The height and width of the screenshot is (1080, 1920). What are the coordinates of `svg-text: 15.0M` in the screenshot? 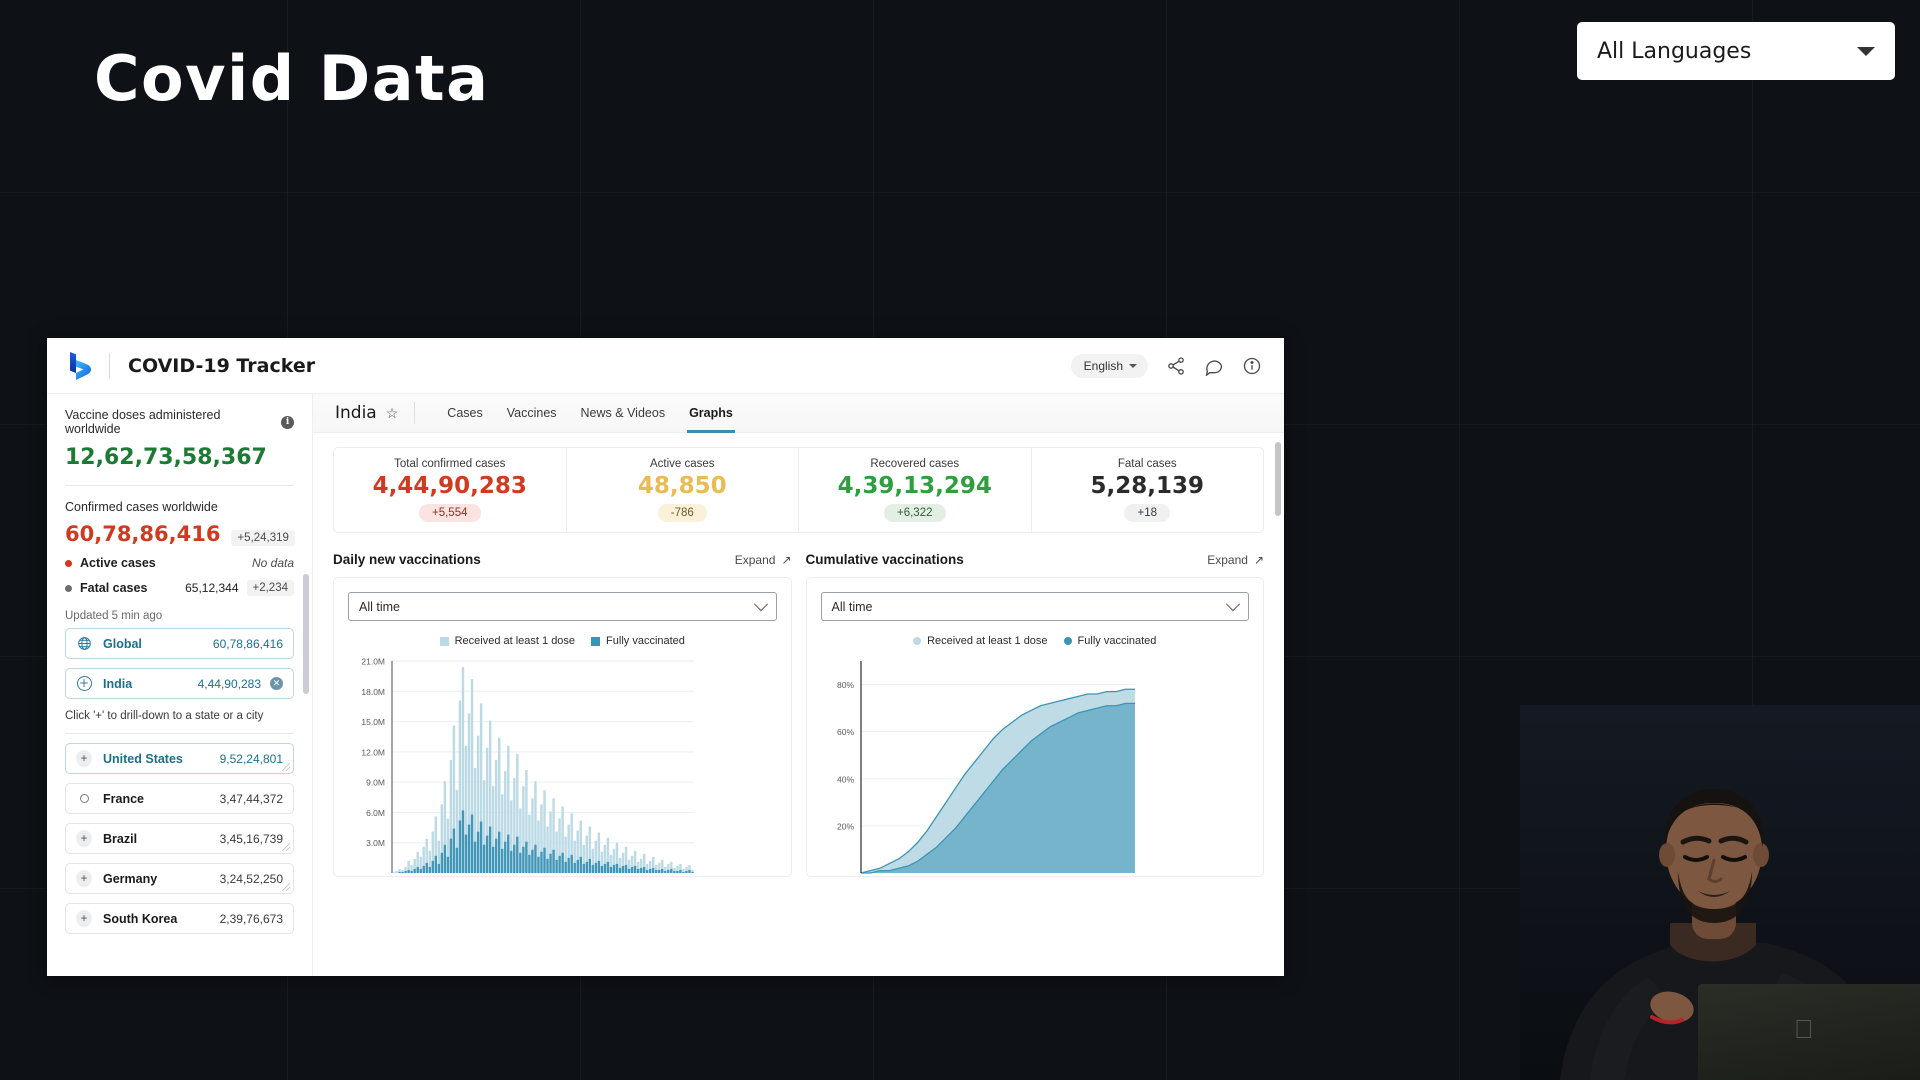 It's located at (373, 722).